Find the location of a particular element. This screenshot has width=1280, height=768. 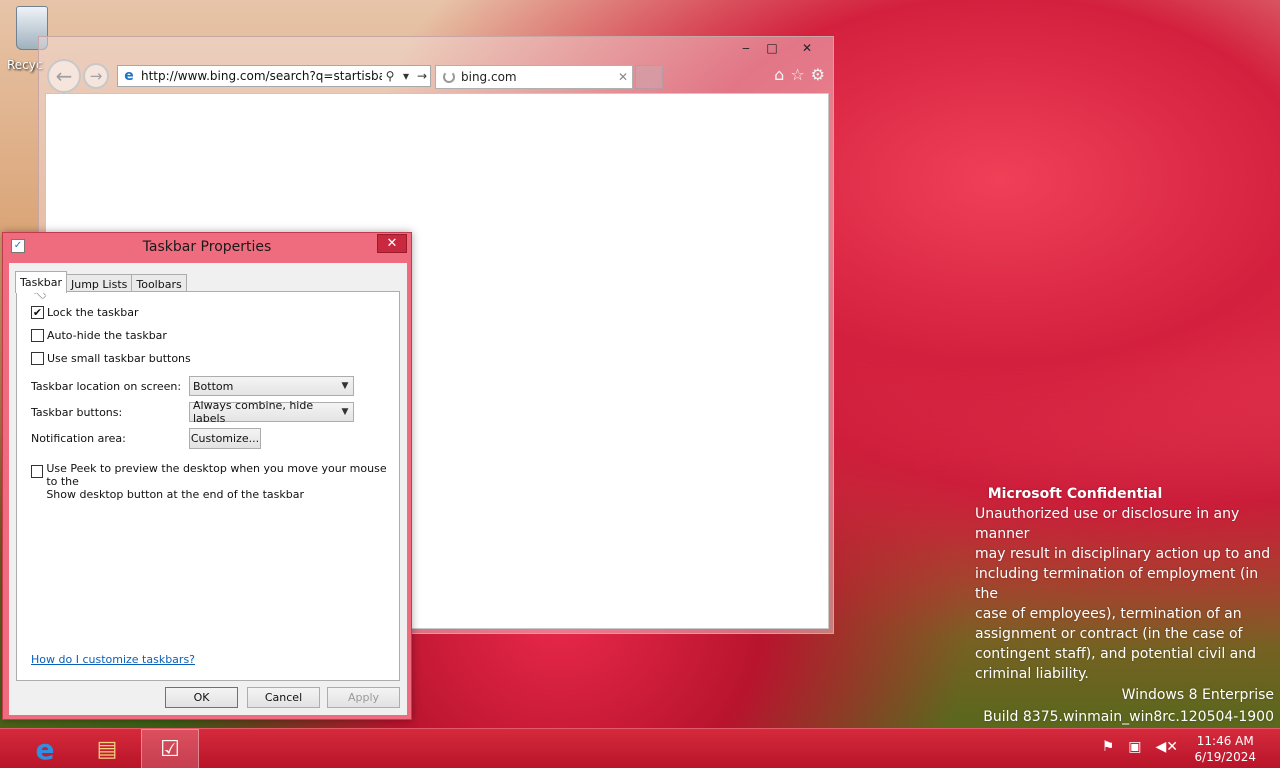

forward-button: → is located at coordinates (96, 76).